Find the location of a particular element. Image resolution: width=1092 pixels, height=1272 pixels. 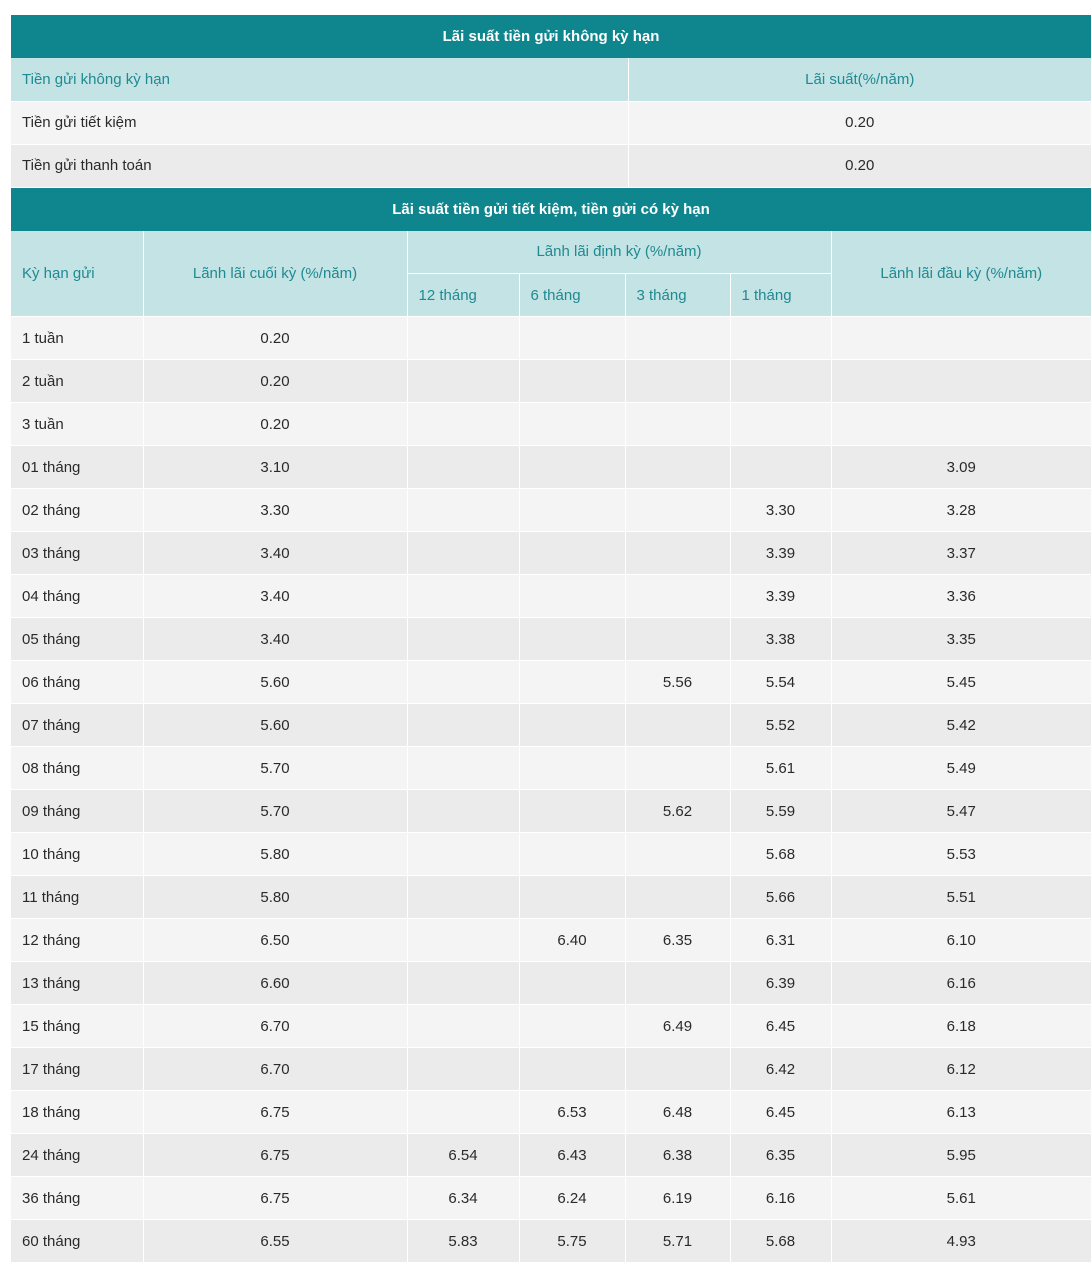

term-cell: 01 tháng is located at coordinates (77, 467).